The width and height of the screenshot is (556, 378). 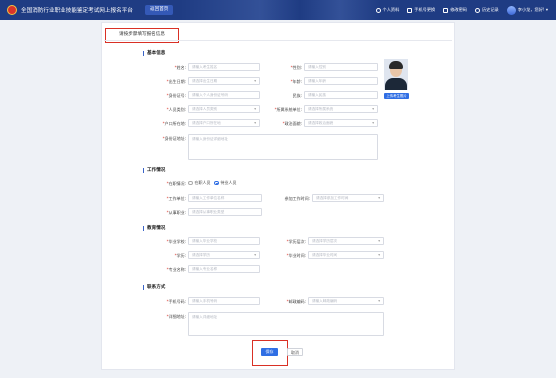 What do you see at coordinates (154, 287) in the screenshot?
I see `section-contact: 联系方式` at bounding box center [154, 287].